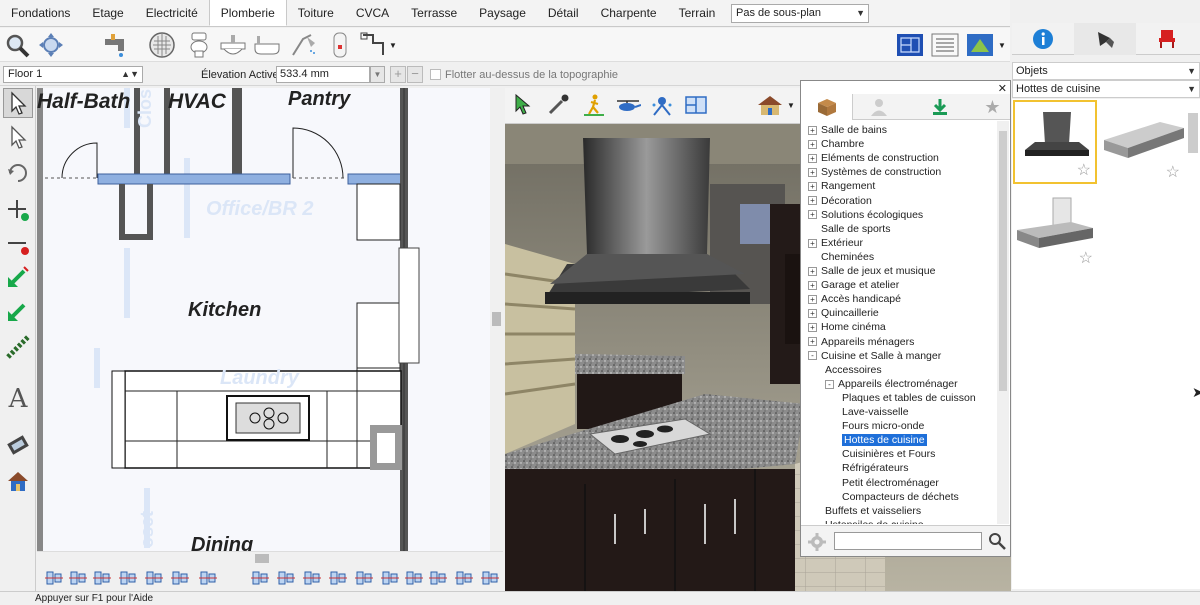  What do you see at coordinates (861, 342) in the screenshot?
I see `tree-item: + Appareils ménagers` at bounding box center [861, 342].